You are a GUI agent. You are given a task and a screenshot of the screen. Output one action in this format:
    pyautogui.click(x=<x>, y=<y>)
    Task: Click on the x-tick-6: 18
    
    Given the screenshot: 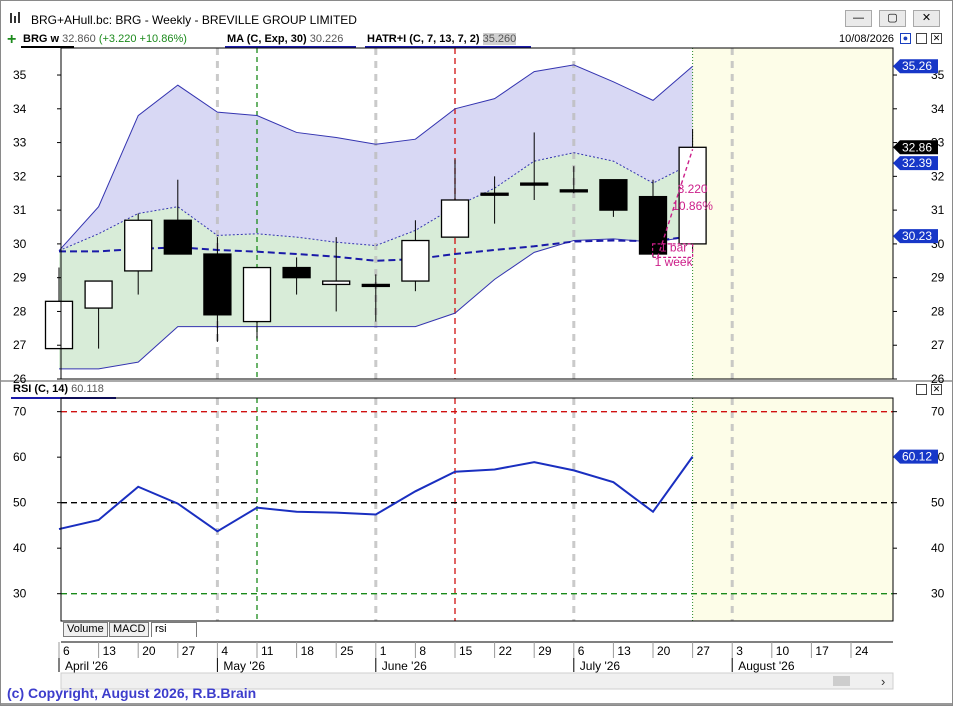 What is the action you would take?
    pyautogui.click(x=308, y=651)
    